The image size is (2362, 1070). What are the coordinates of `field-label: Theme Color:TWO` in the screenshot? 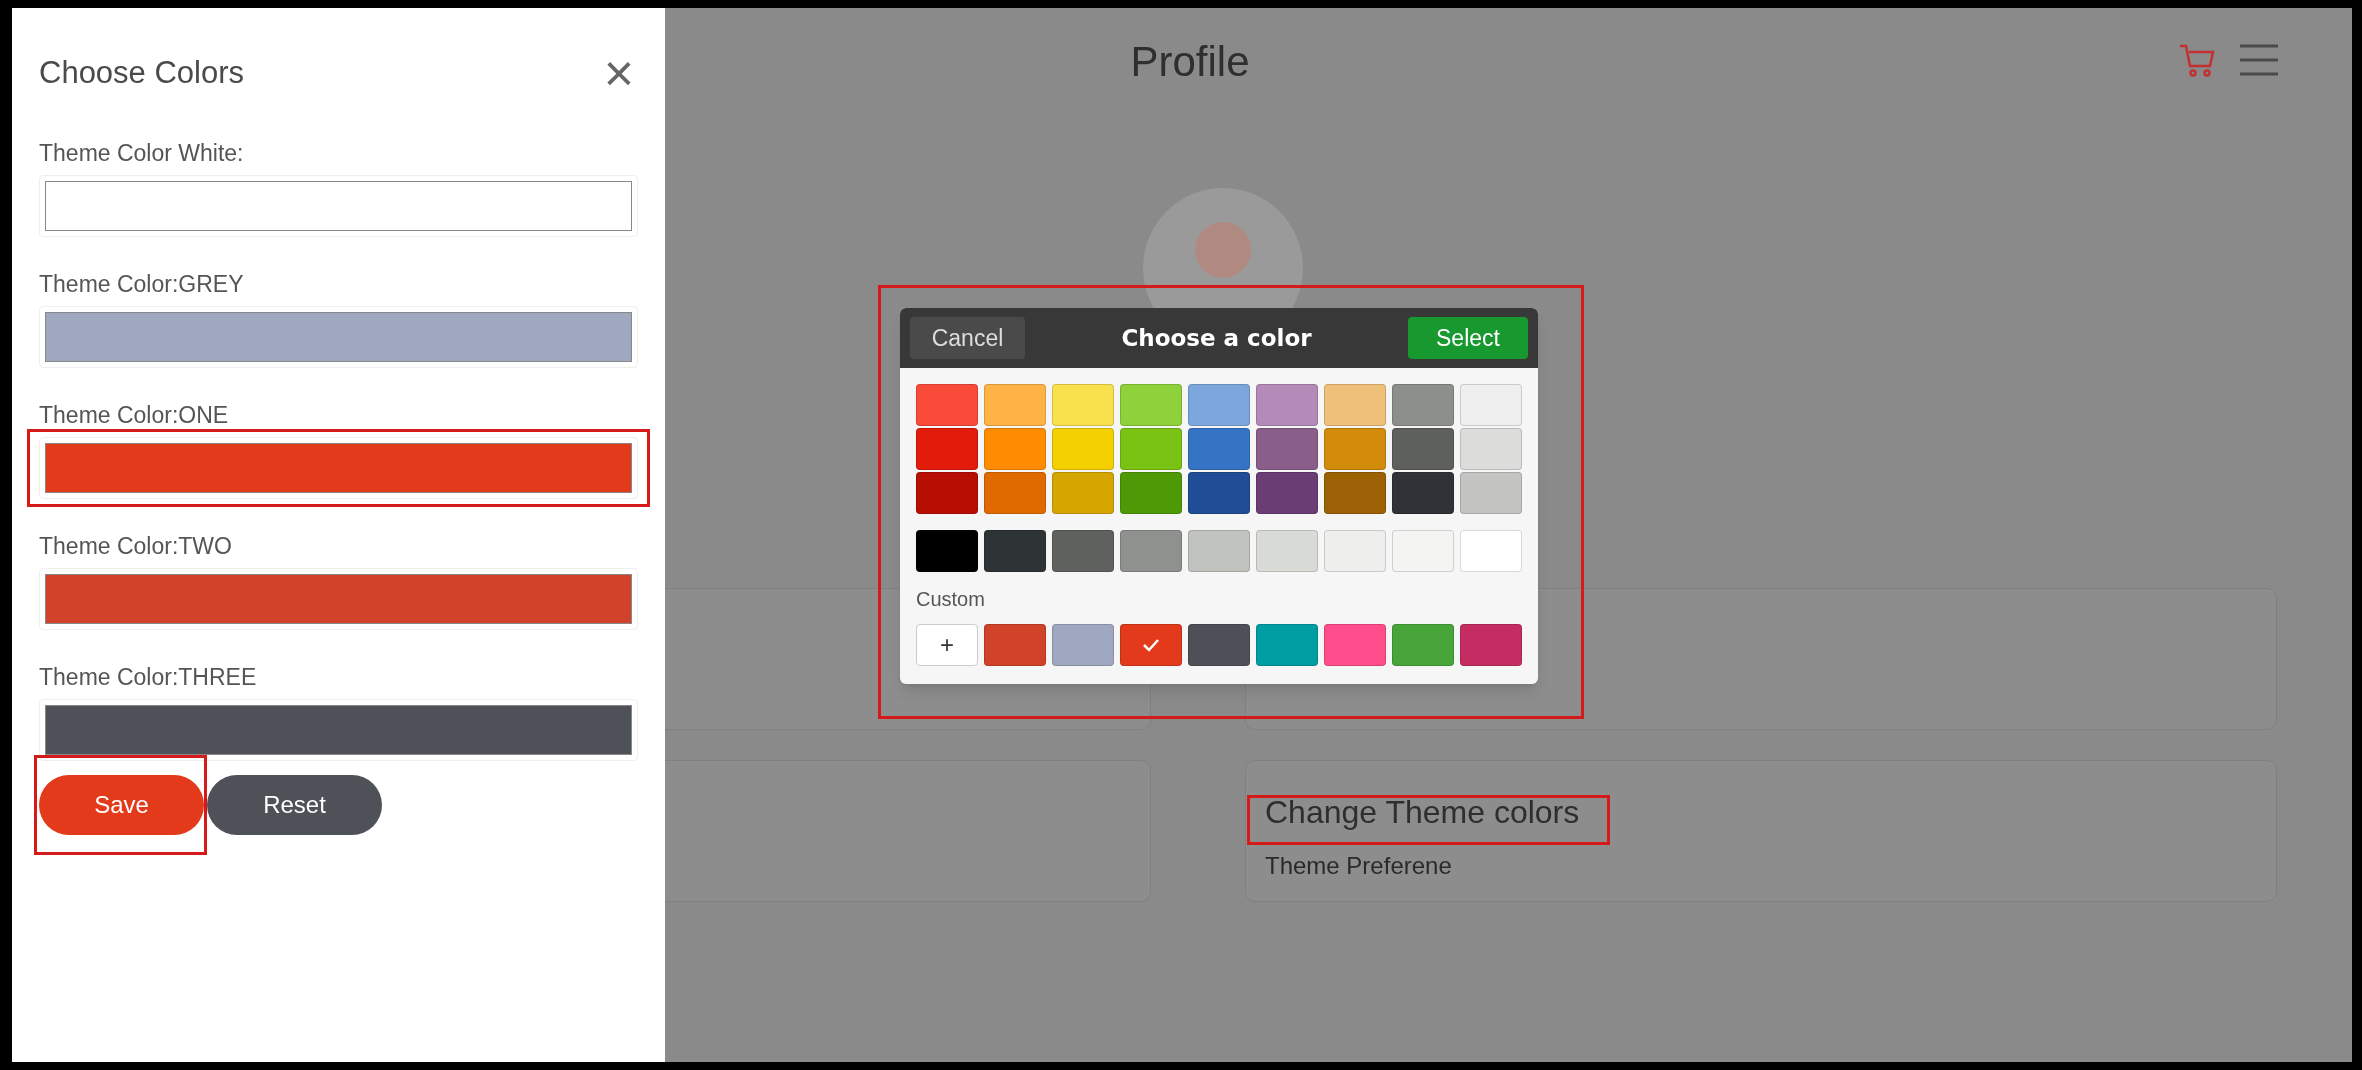 It's located at (136, 545).